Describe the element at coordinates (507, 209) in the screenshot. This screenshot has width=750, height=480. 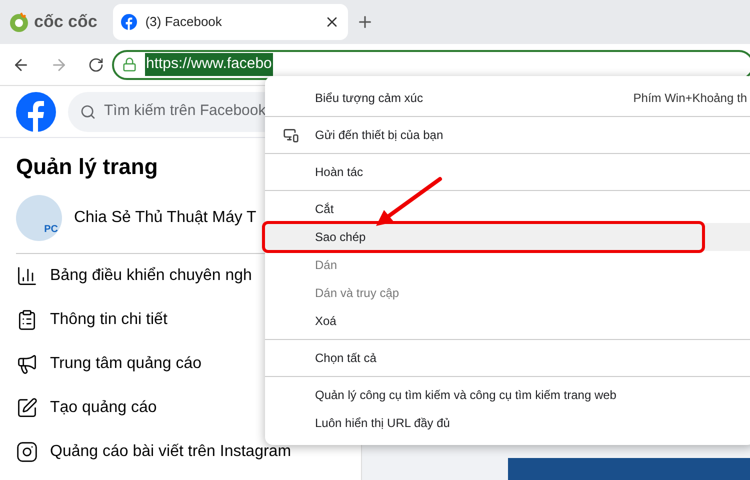
I see `menu-item: Cắt` at that location.